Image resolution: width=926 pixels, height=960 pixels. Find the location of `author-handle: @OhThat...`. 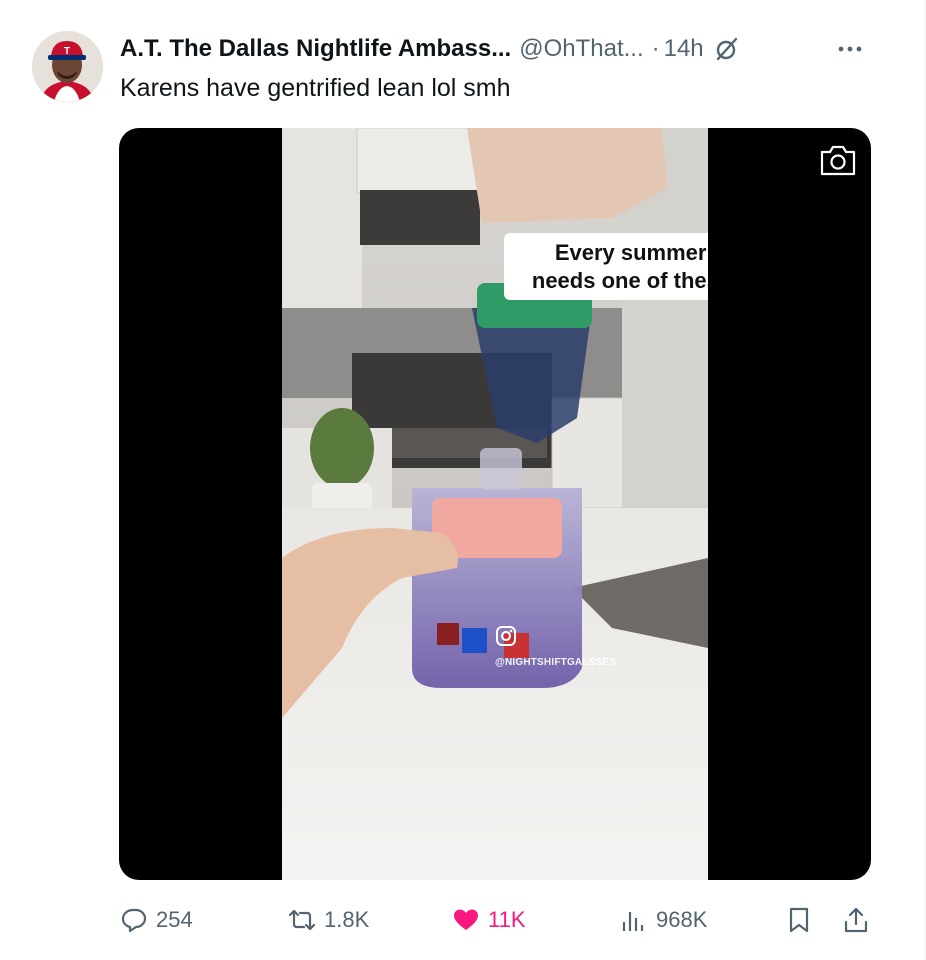

author-handle: @OhThat... is located at coordinates (581, 49).